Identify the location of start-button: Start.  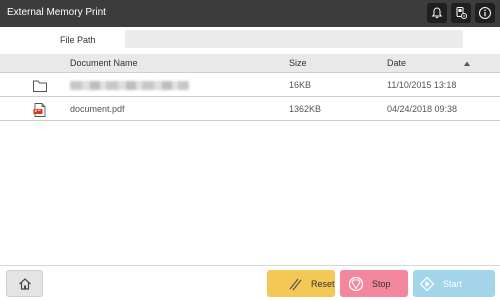
(454, 283).